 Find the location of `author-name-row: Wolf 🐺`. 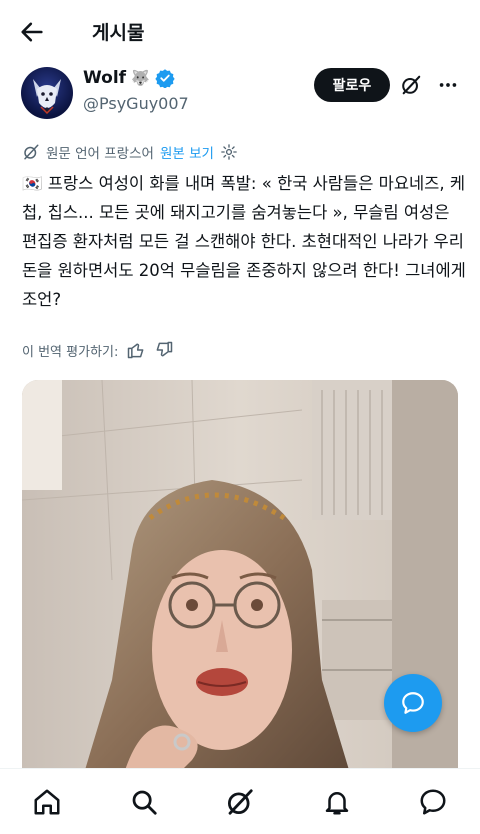

author-name-row: Wolf 🐺 is located at coordinates (129, 78).